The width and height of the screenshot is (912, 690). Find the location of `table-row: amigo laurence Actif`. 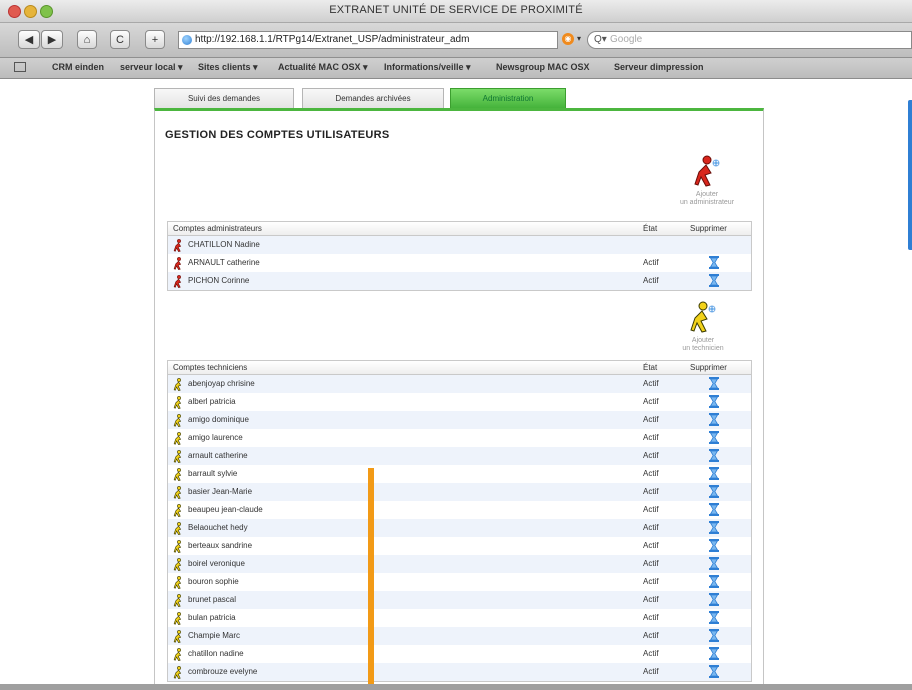

table-row: amigo laurence Actif is located at coordinates (459, 438).